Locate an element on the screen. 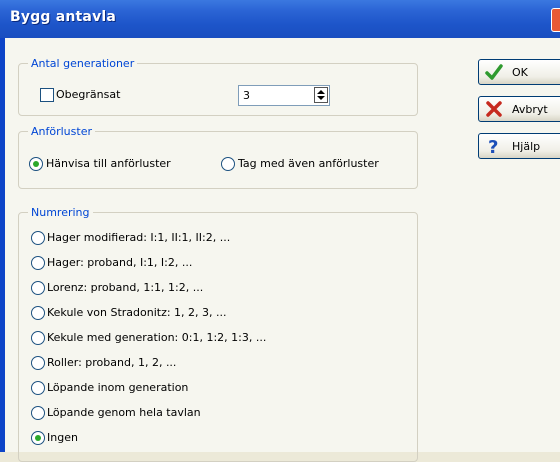 The image size is (560, 462). radio-numbering-none is located at coordinates (38, 438).